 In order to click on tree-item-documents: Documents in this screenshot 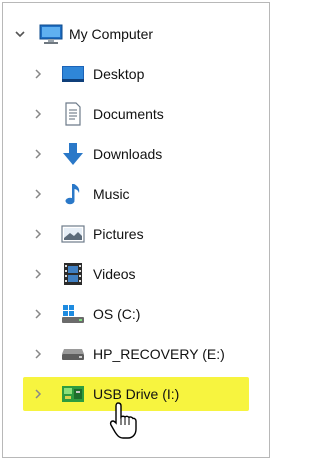, I will do `click(133, 114)`.